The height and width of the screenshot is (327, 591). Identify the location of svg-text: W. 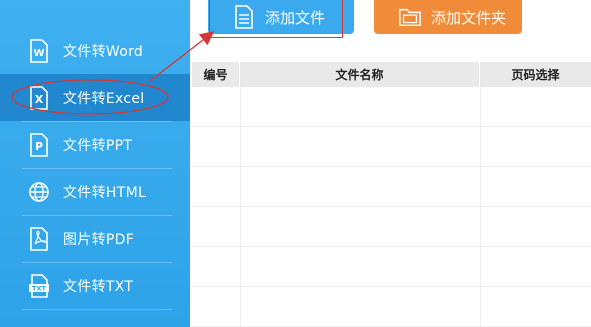
(38, 53).